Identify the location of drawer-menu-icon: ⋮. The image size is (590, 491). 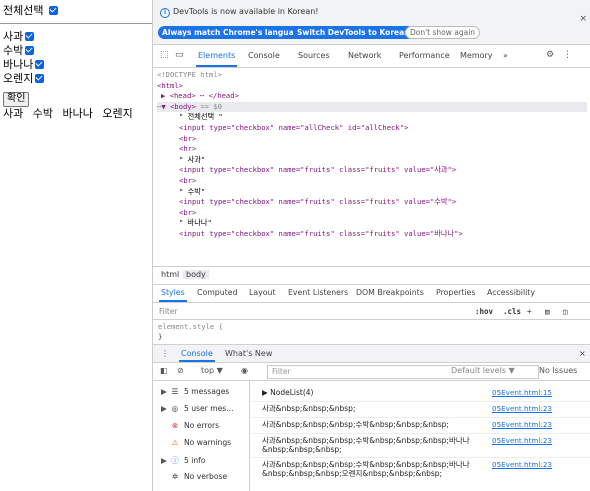
(165, 353).